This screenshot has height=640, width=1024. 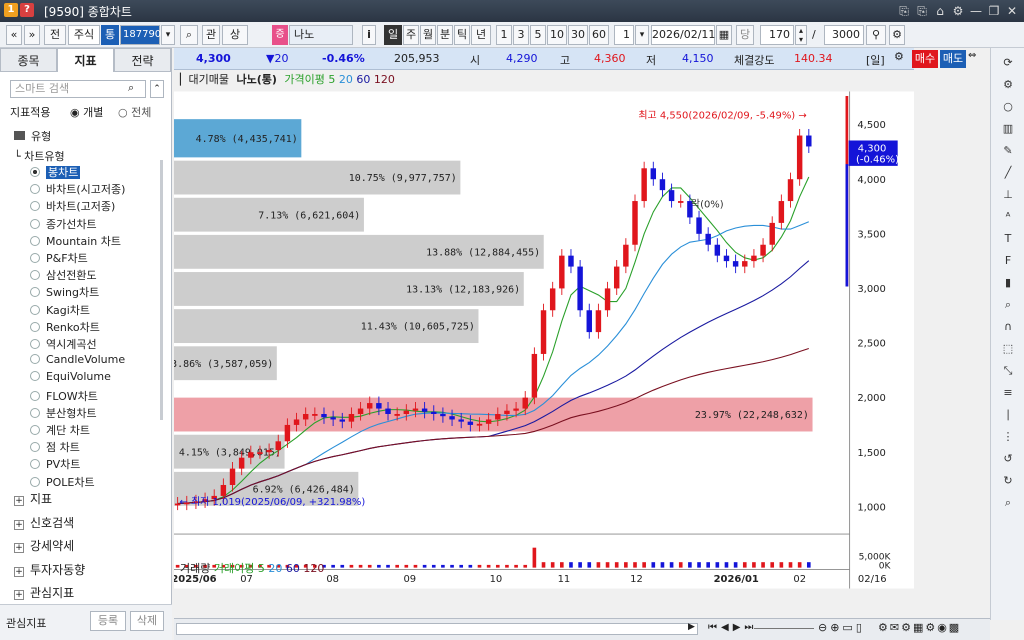 What do you see at coordinates (64, 396) in the screenshot?
I see `chart-type-option: FLOW차트` at bounding box center [64, 396].